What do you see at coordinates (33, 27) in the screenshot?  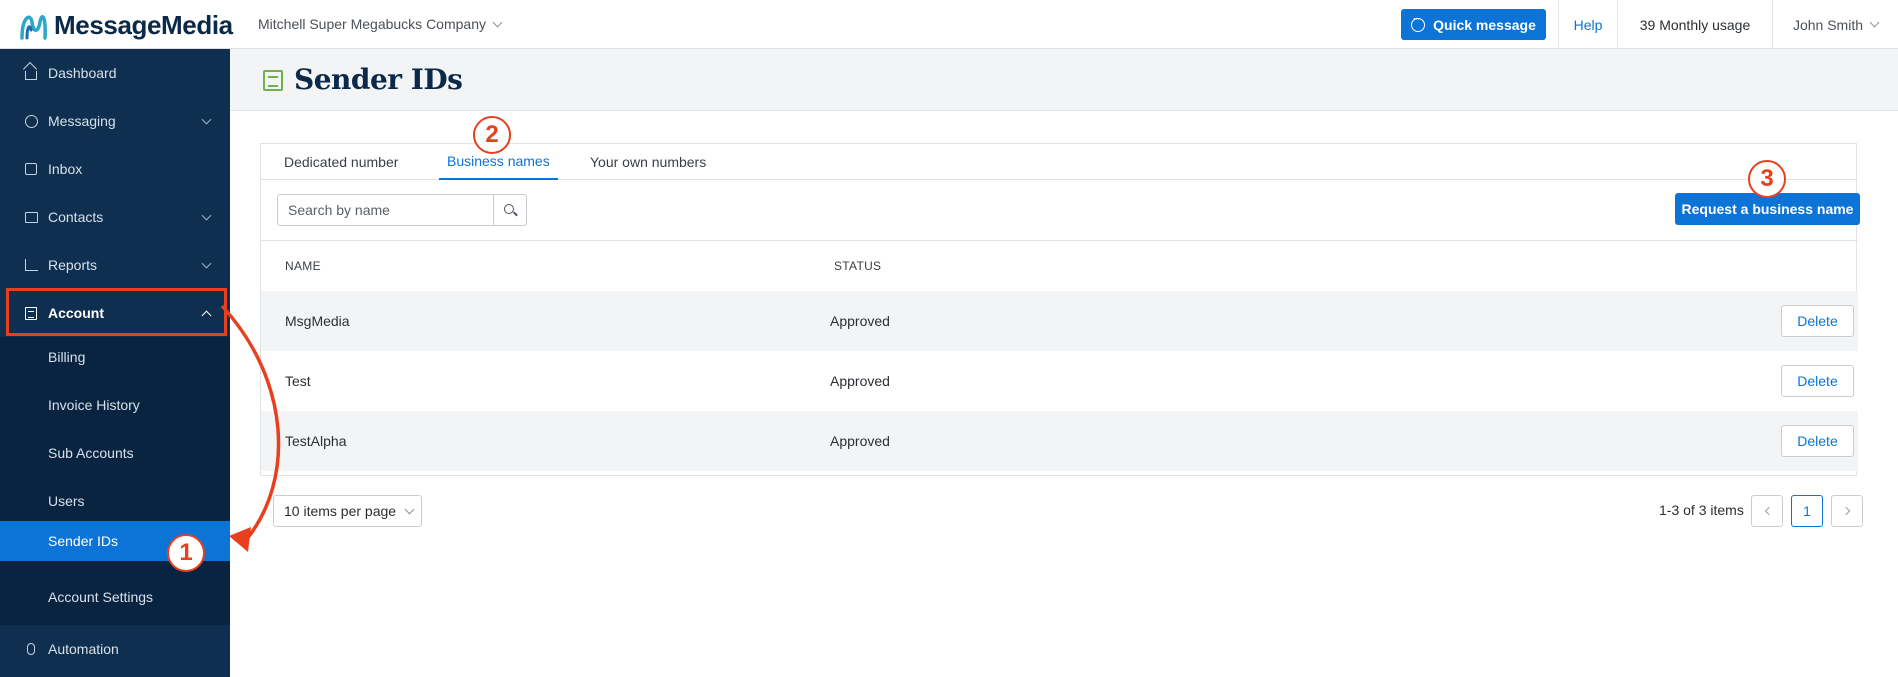 I see `messagemedia-logo-icon` at bounding box center [33, 27].